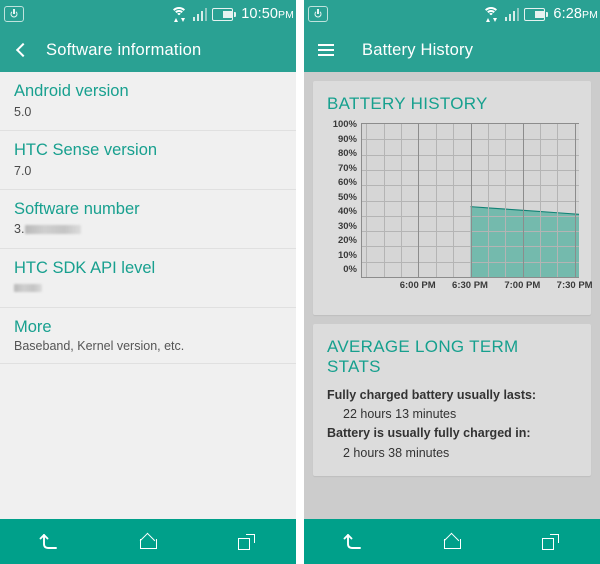 This screenshot has height=564, width=600. What do you see at coordinates (522, 285) in the screenshot?
I see `x-tick-label: 7:00 PM` at bounding box center [522, 285].